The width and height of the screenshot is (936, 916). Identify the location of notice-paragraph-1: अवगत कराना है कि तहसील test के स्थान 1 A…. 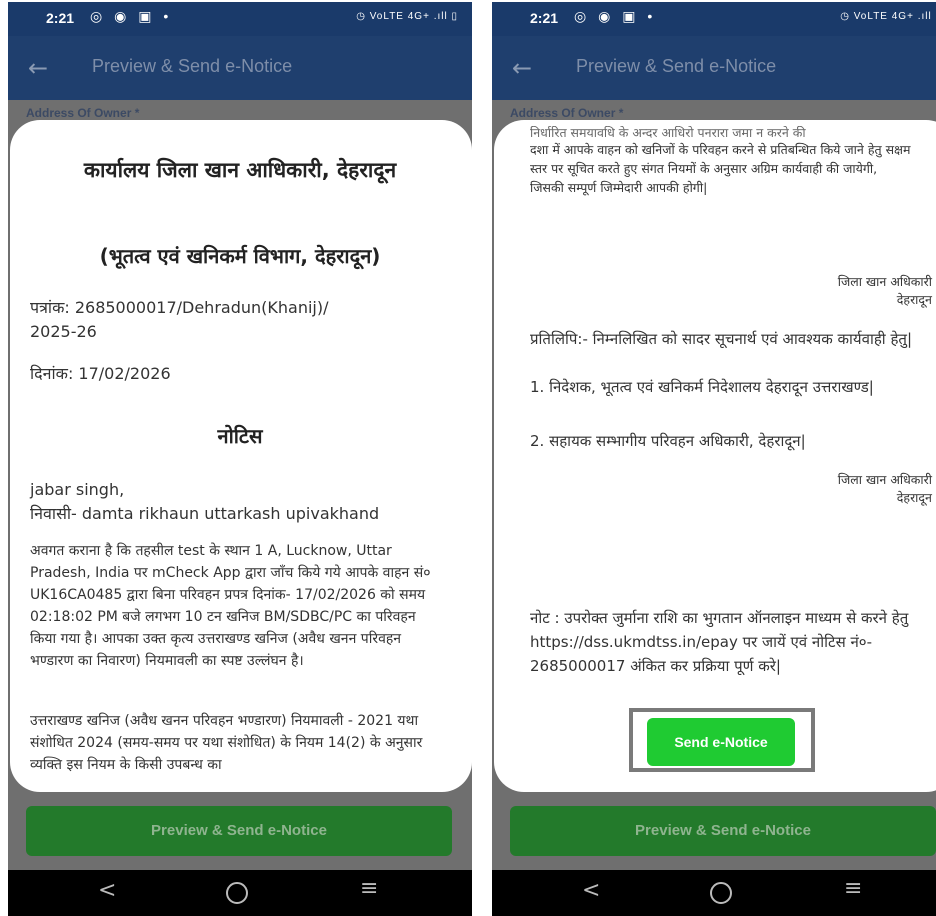
(230, 606).